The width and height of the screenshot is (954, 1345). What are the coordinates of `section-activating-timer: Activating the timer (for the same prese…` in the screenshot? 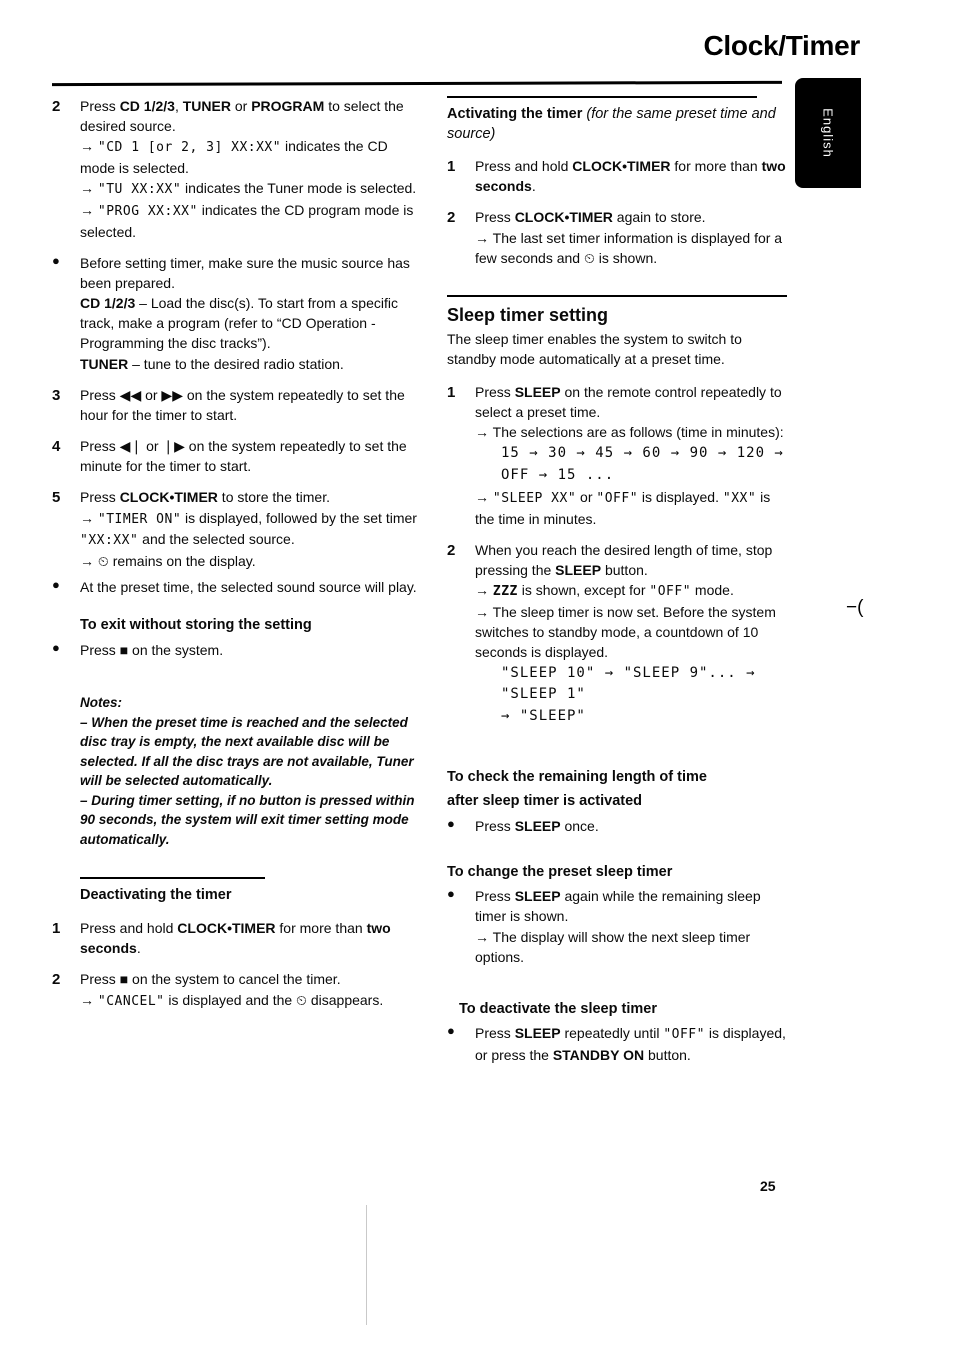 It's located at (617, 182).